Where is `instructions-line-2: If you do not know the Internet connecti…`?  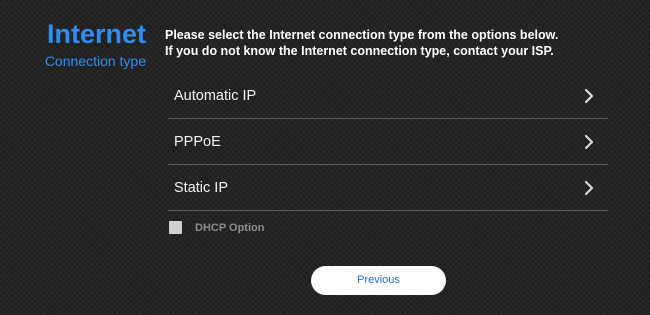 instructions-line-2: If you do not know the Internet connecti… is located at coordinates (359, 51).